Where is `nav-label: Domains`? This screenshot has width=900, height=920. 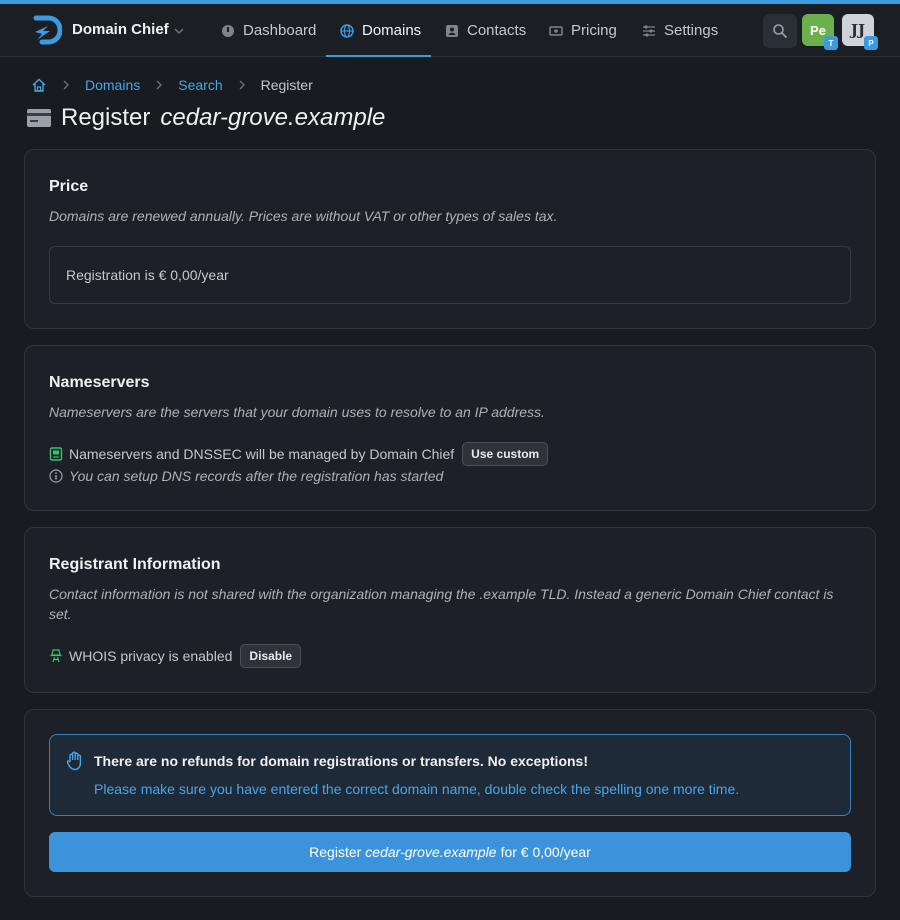
nav-label: Domains is located at coordinates (392, 30).